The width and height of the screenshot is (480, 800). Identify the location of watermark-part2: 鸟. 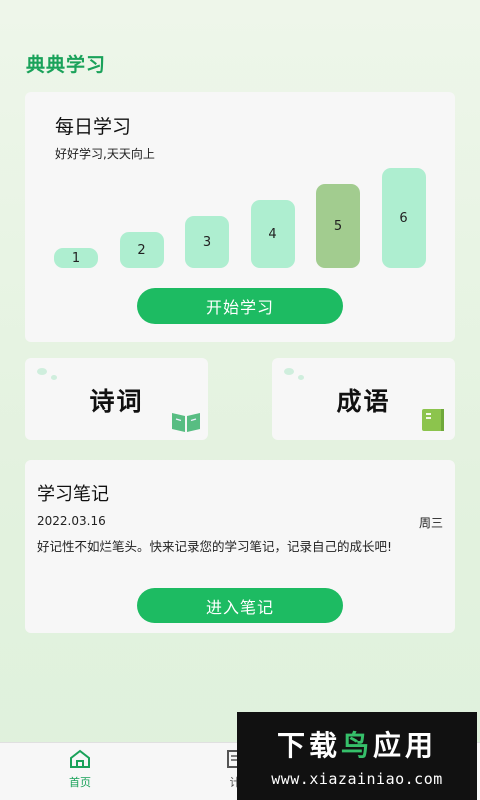
(356, 745).